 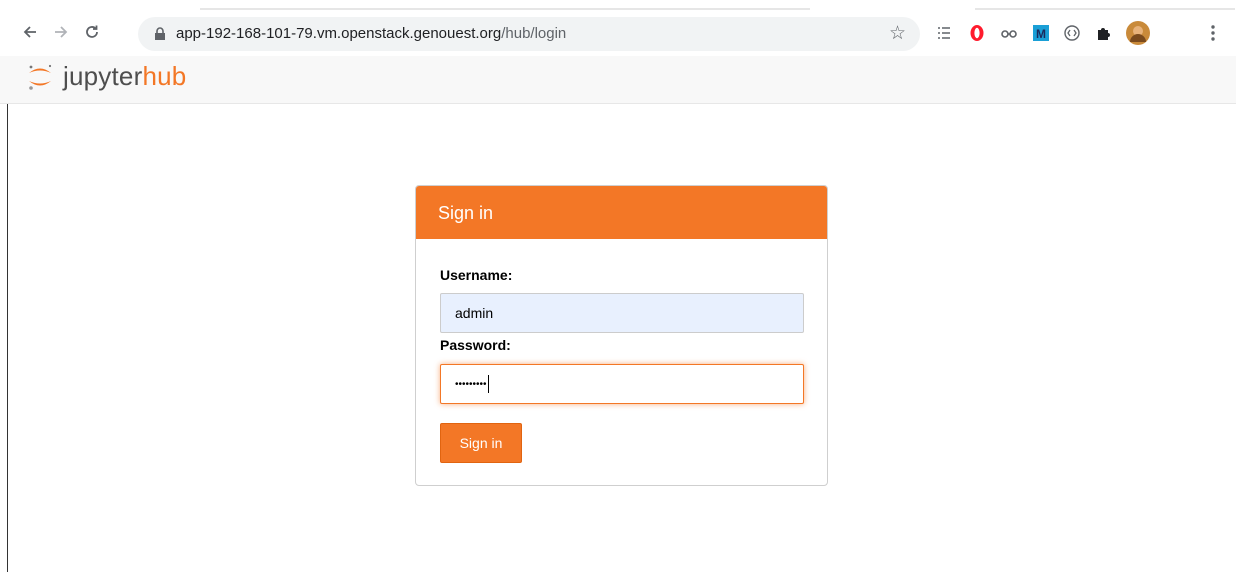 I want to click on url-path: /hub/login, so click(x=534, y=33).